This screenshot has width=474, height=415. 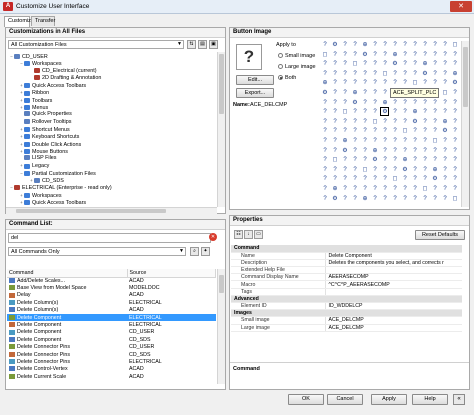 What do you see at coordinates (112, 63) in the screenshot?
I see `tree-node: − Workspaces` at bounding box center [112, 63].